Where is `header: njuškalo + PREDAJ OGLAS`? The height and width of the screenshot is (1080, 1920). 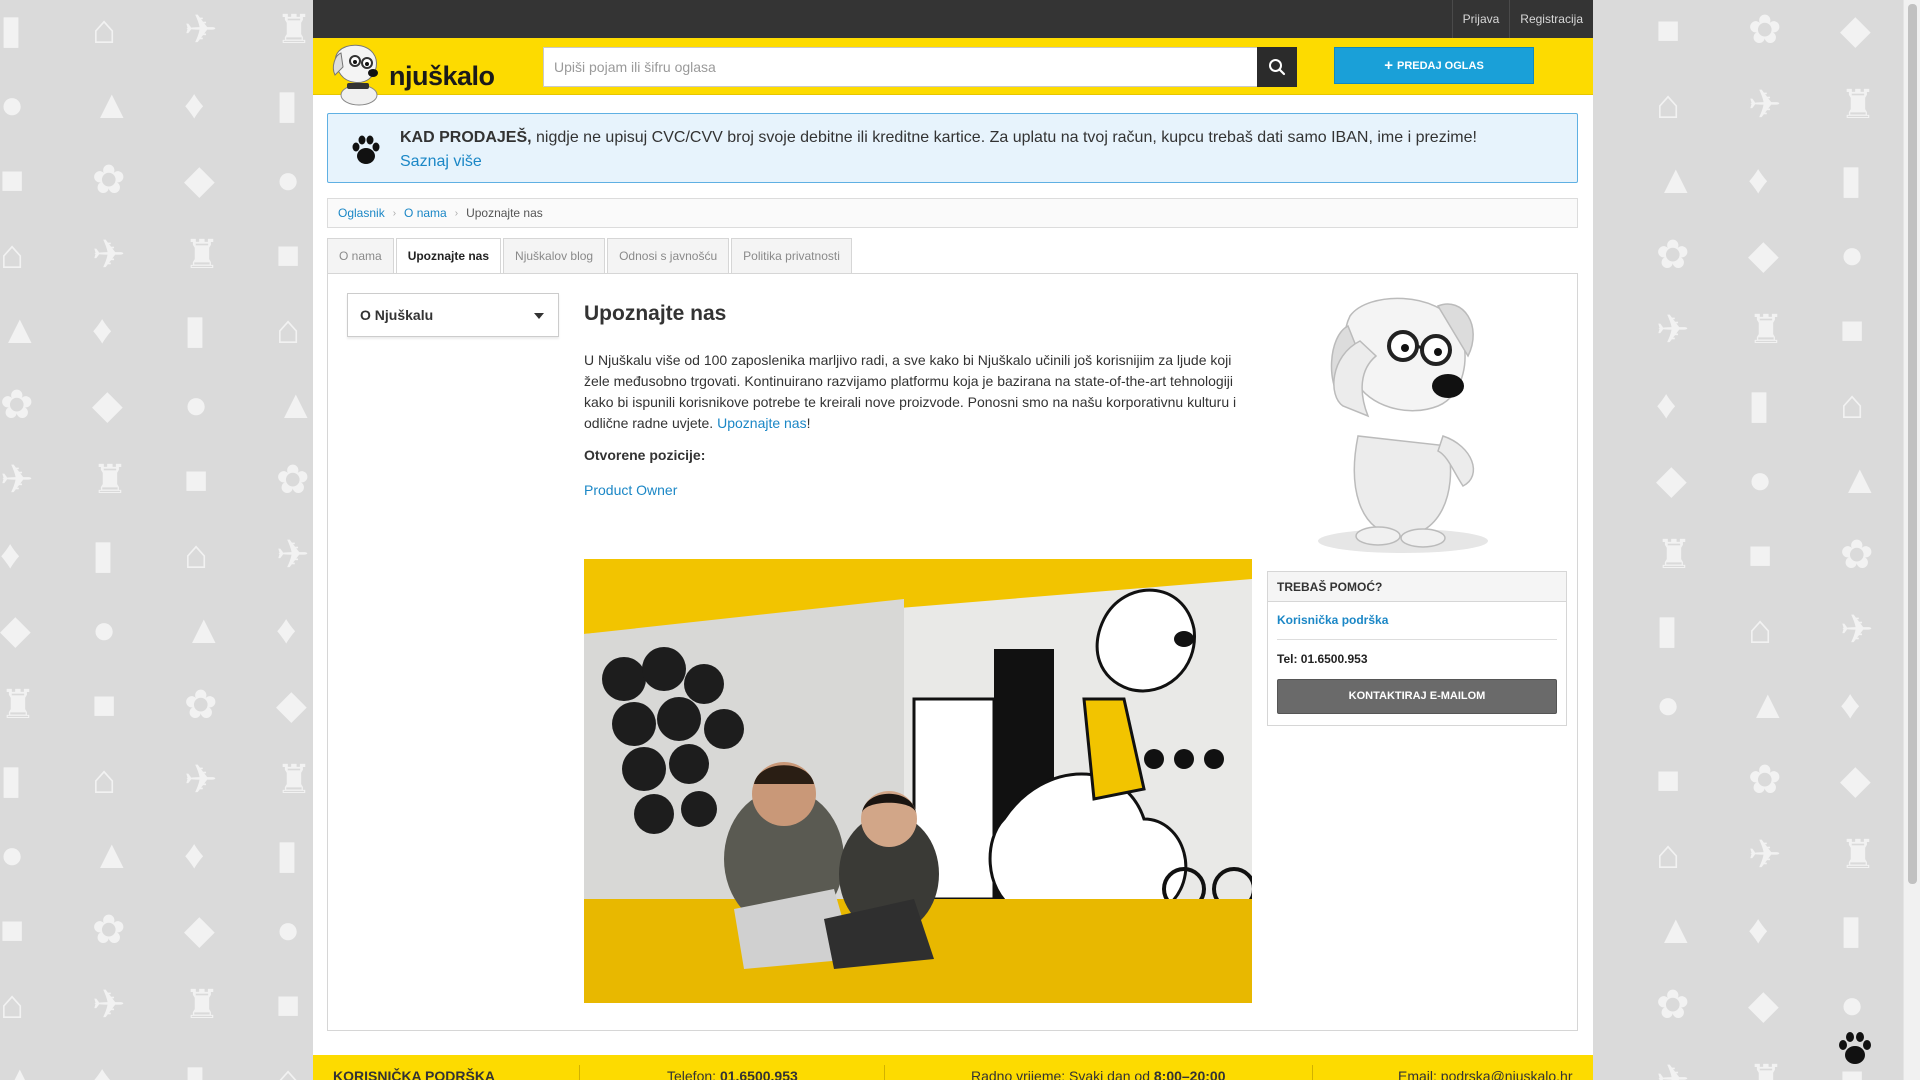 header: njuškalo + PREDAJ OGLAS is located at coordinates (953, 72).